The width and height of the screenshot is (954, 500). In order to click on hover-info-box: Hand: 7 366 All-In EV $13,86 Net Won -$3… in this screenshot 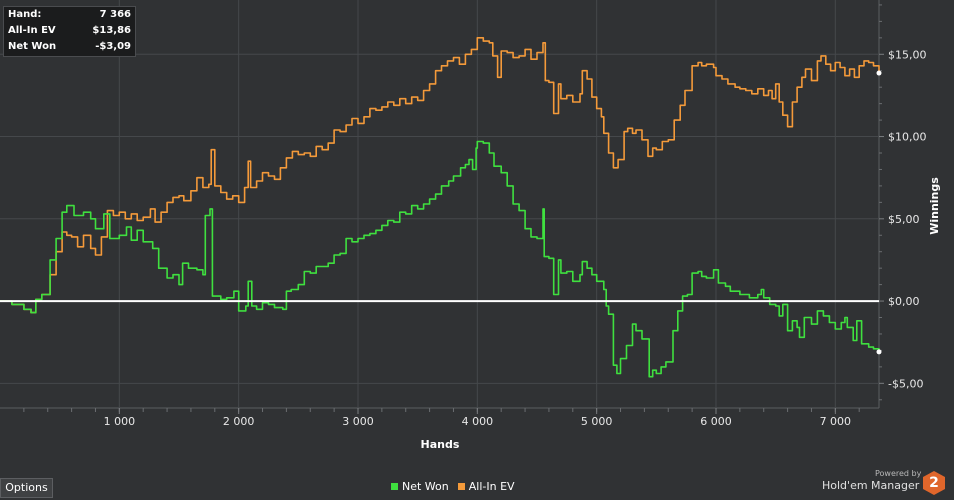, I will do `click(69, 31)`.